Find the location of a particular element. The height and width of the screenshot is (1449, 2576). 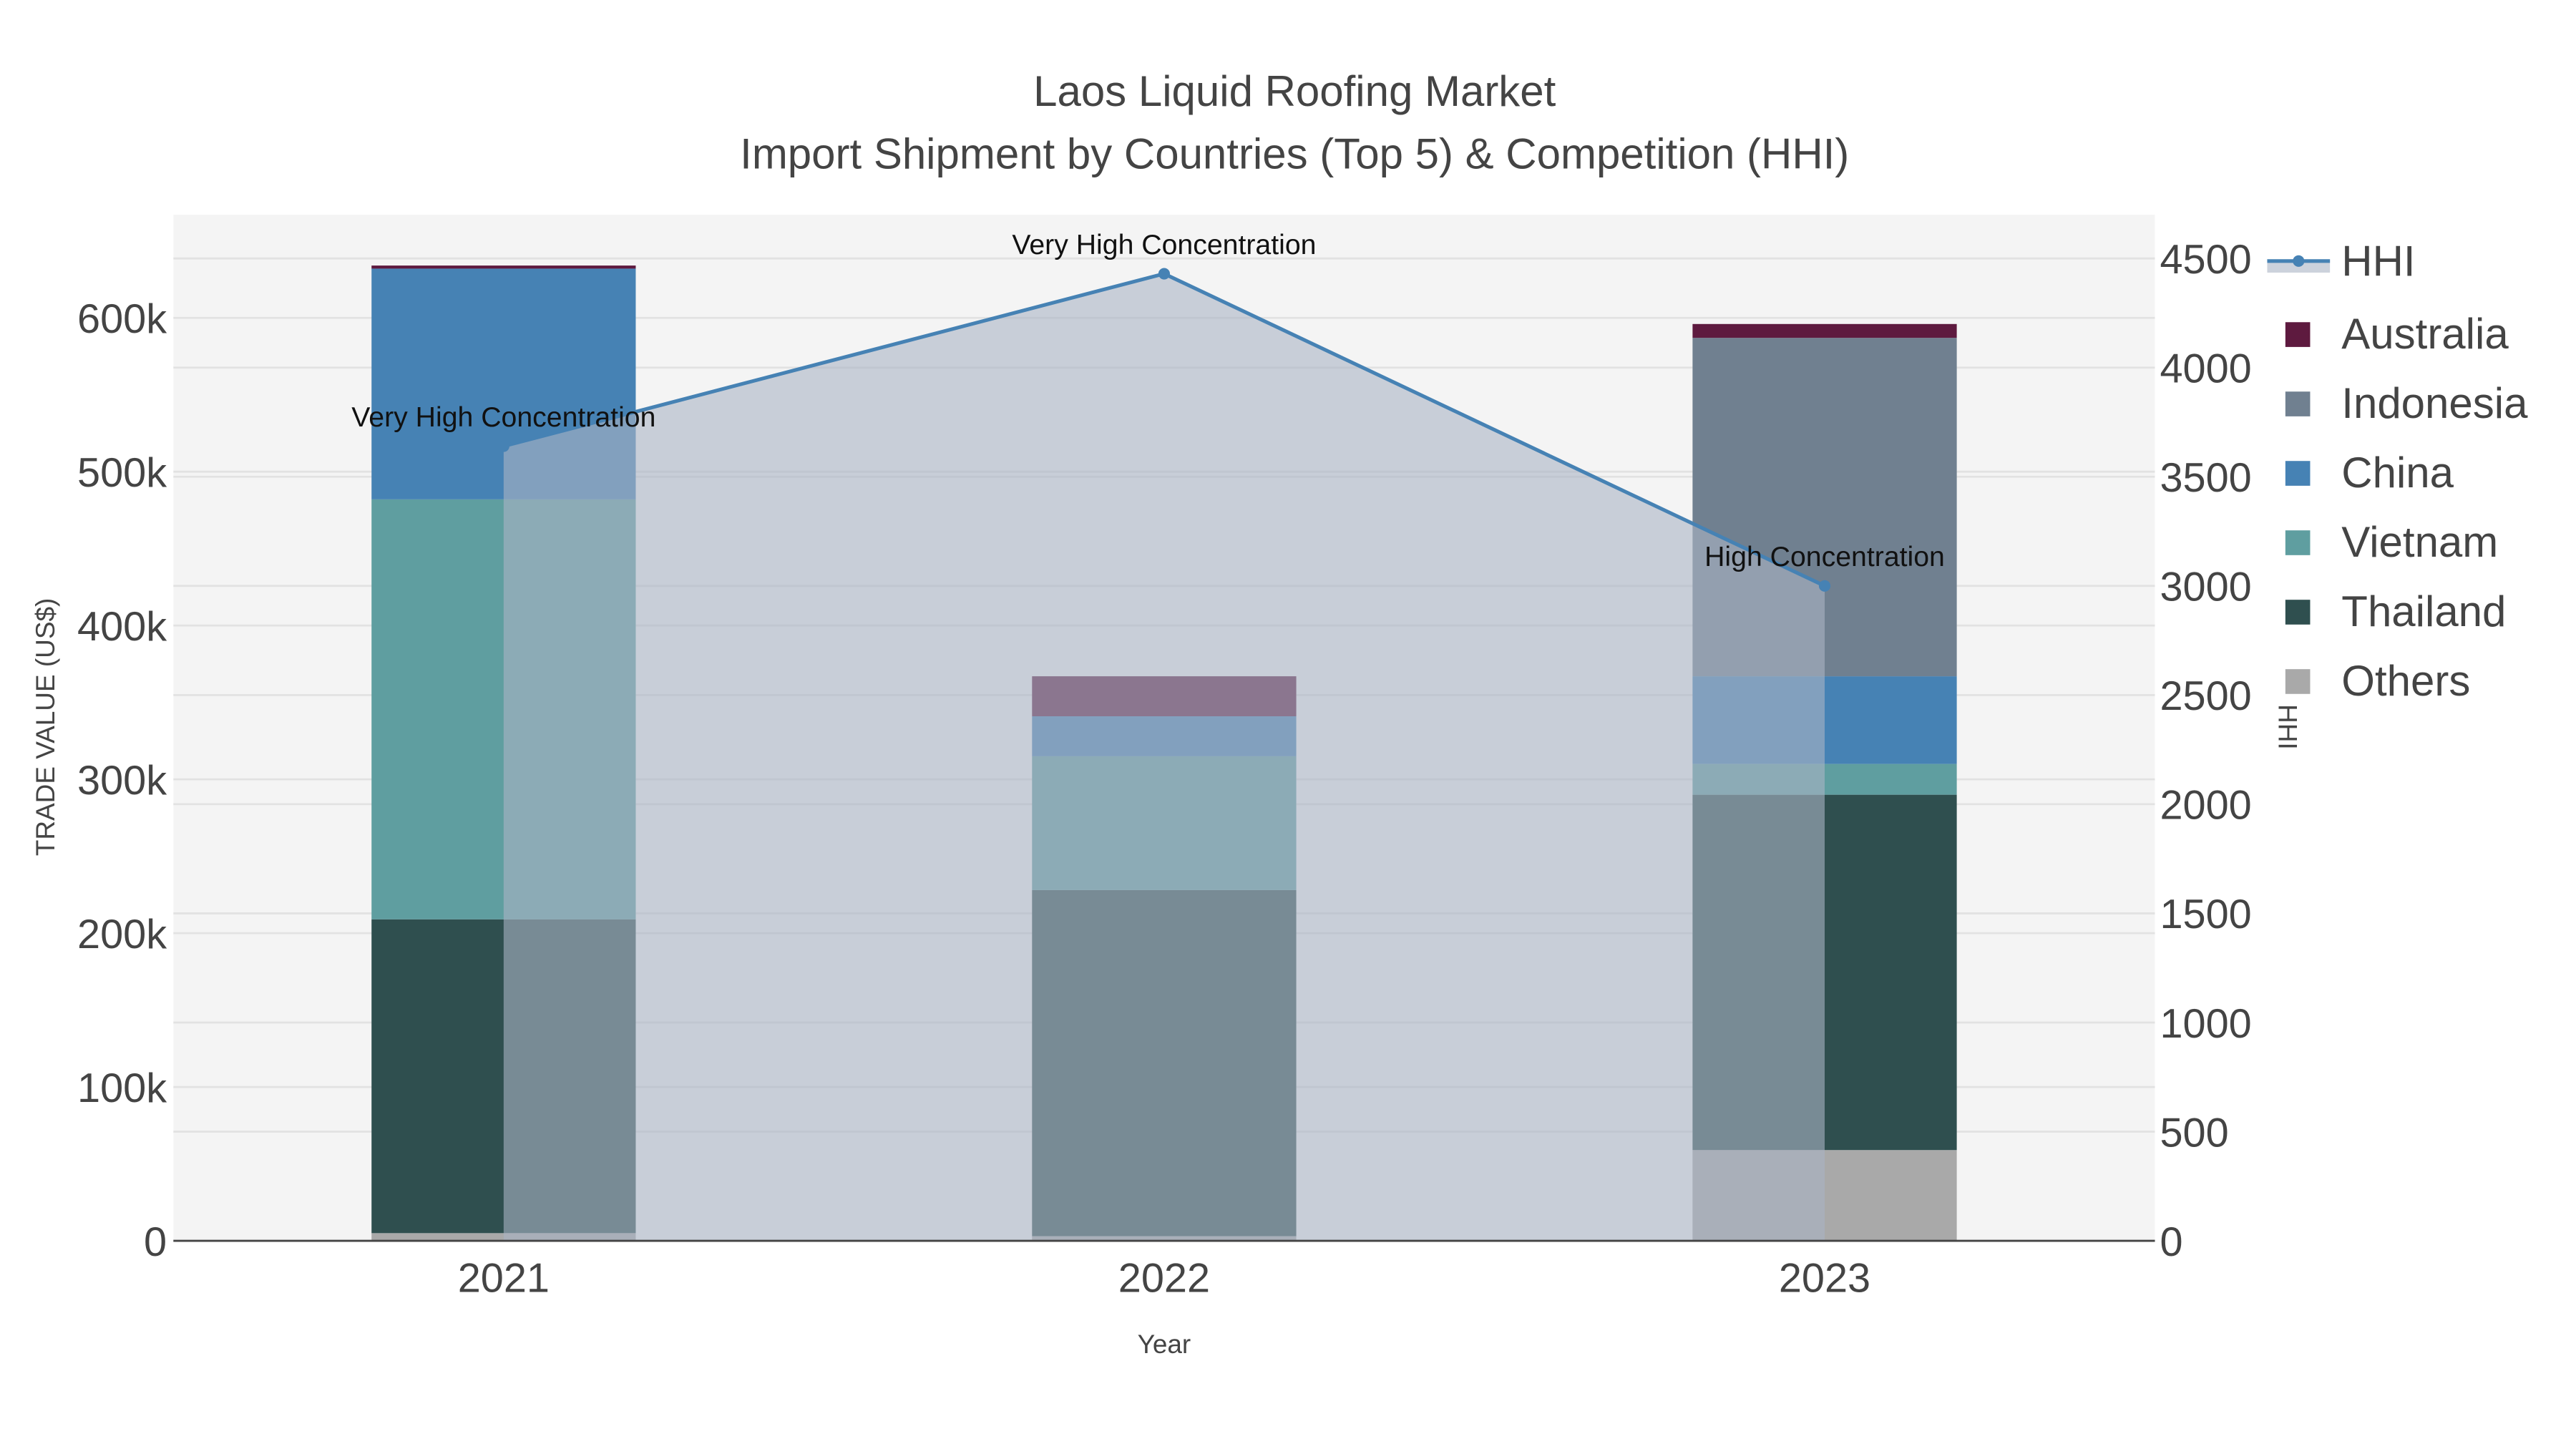

bar-australia-2023 is located at coordinates (1824, 330).